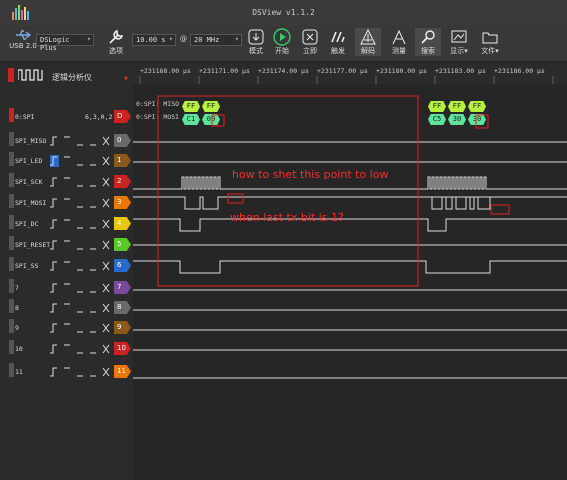 Image resolution: width=567 pixels, height=480 pixels. I want to click on wave-mosi, so click(350, 203).